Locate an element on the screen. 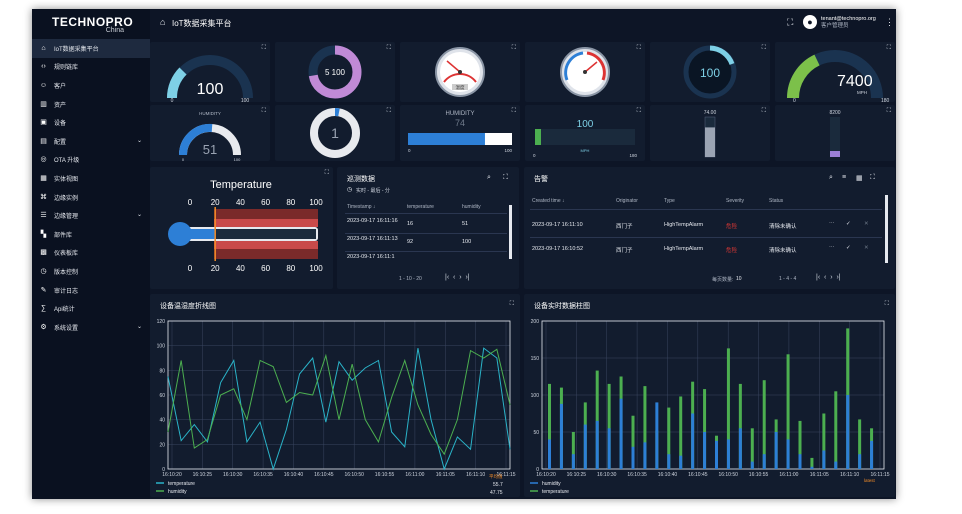 The width and height of the screenshot is (962, 514). api-icon: ∑ is located at coordinates (43, 309).